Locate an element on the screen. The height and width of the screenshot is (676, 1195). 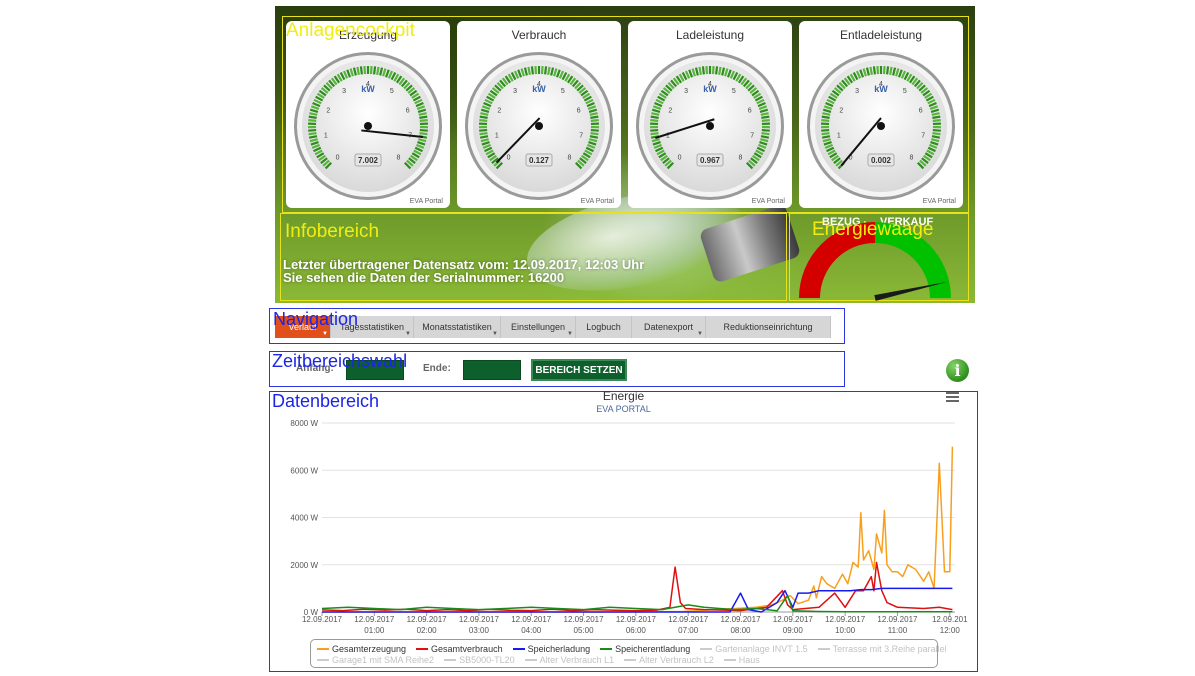
legend-label: Gesamtverbrauch is located at coordinates (467, 649).